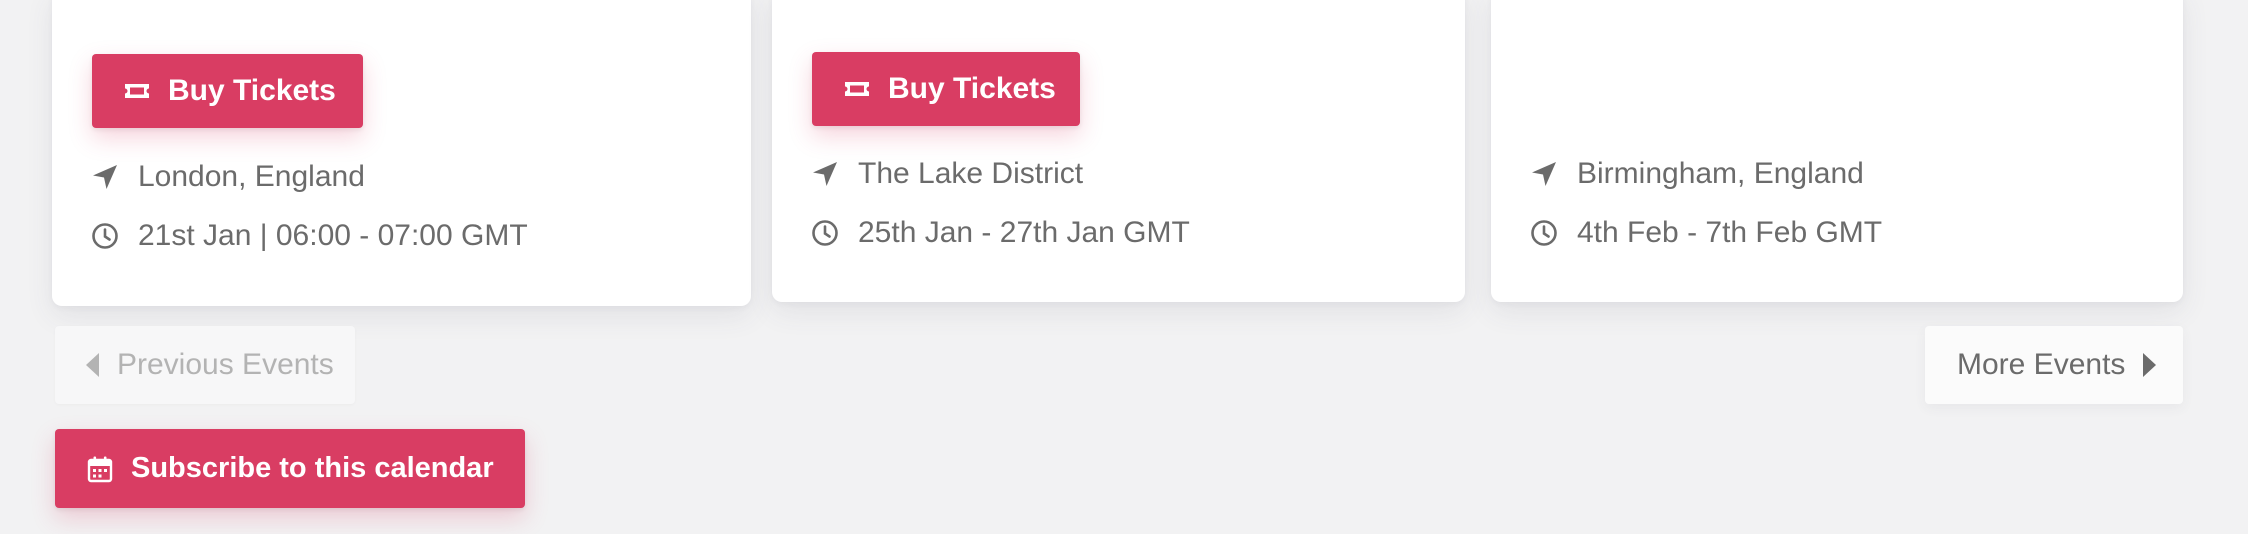 This screenshot has width=2248, height=534. I want to click on event-location: The Lake District, so click(946, 174).